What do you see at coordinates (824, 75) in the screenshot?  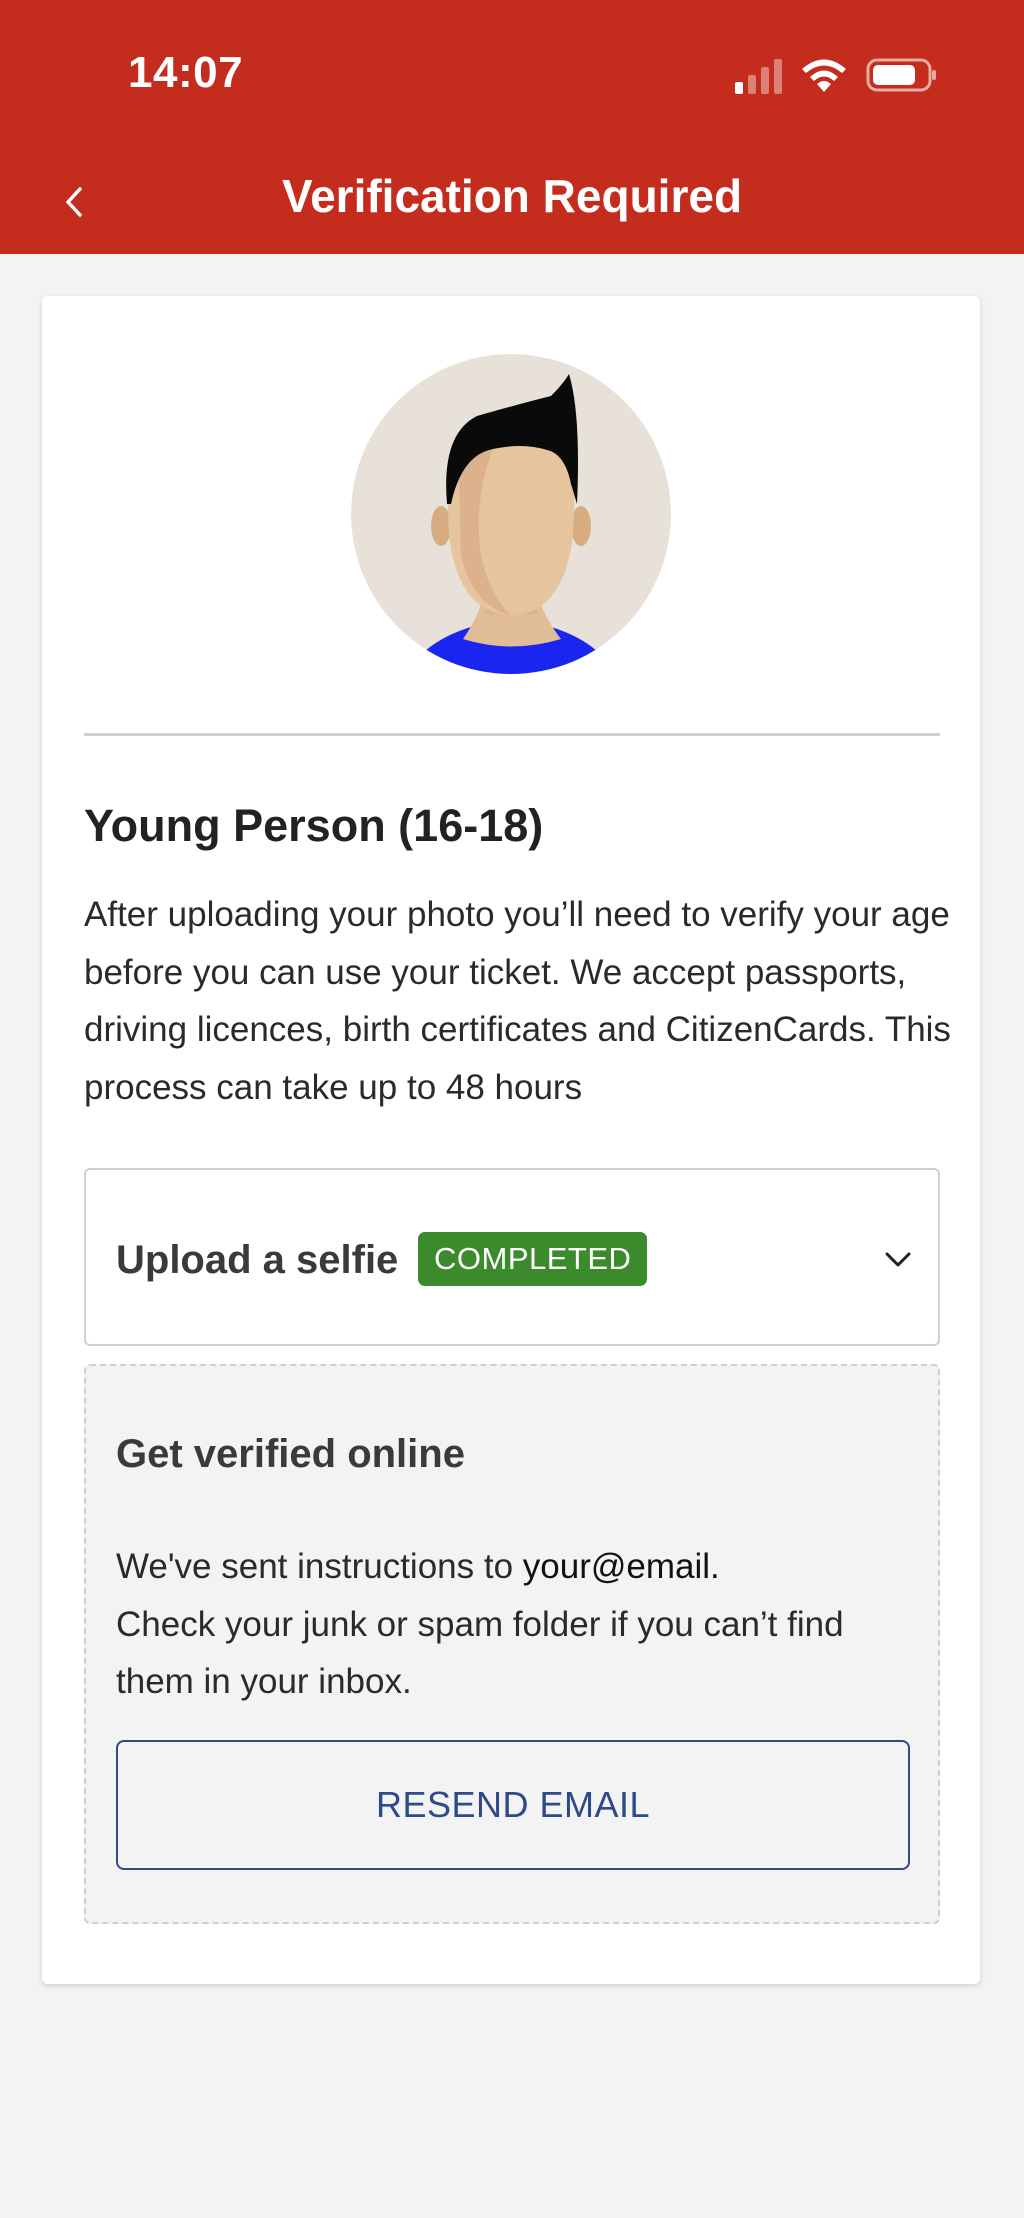 I see `wifi-icon` at bounding box center [824, 75].